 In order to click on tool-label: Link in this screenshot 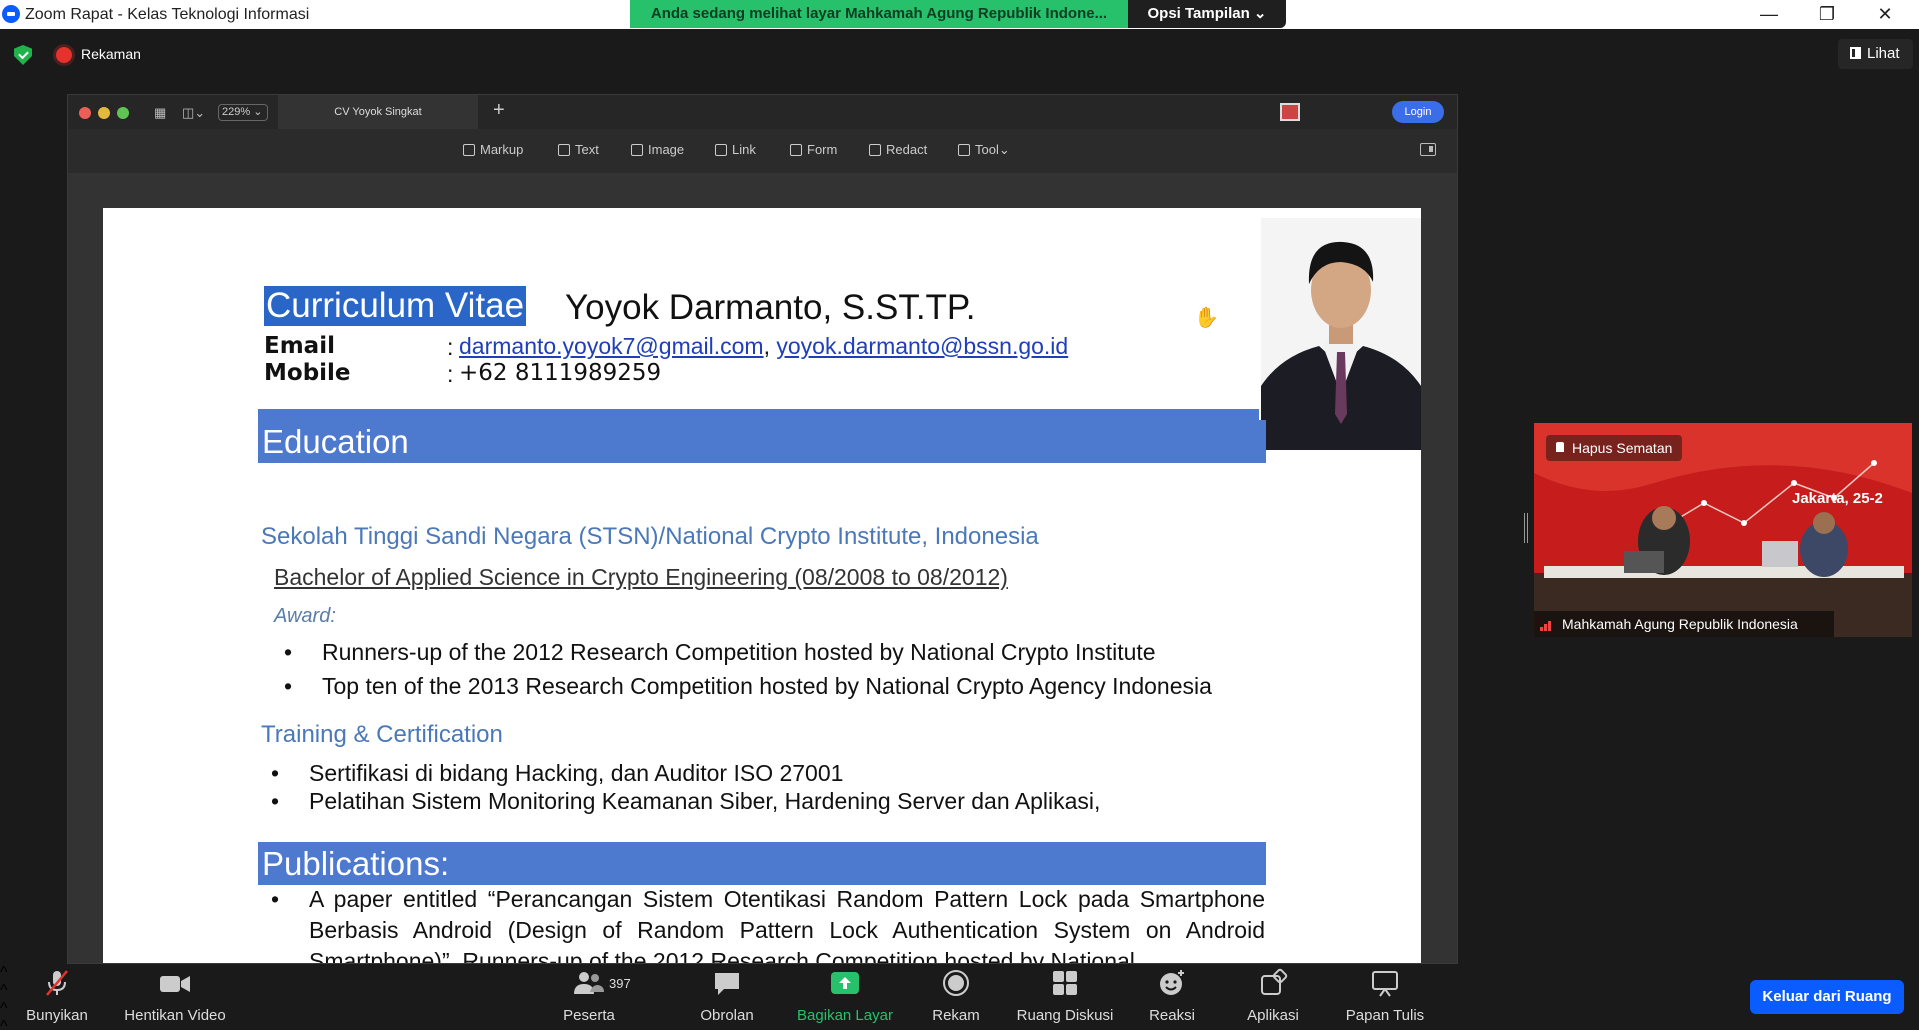, I will do `click(744, 149)`.